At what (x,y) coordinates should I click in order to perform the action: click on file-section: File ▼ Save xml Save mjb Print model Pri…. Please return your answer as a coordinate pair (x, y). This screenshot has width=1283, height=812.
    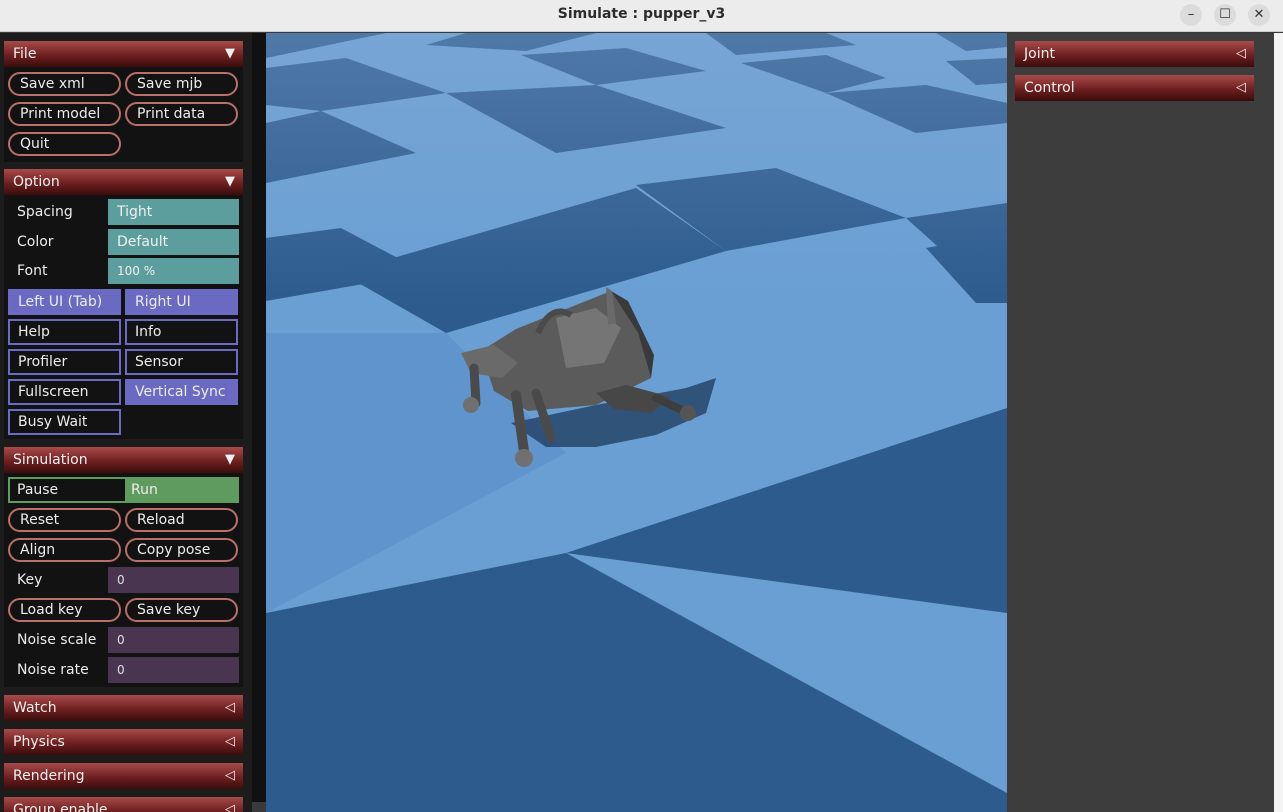
    Looking at the image, I should click on (123, 101).